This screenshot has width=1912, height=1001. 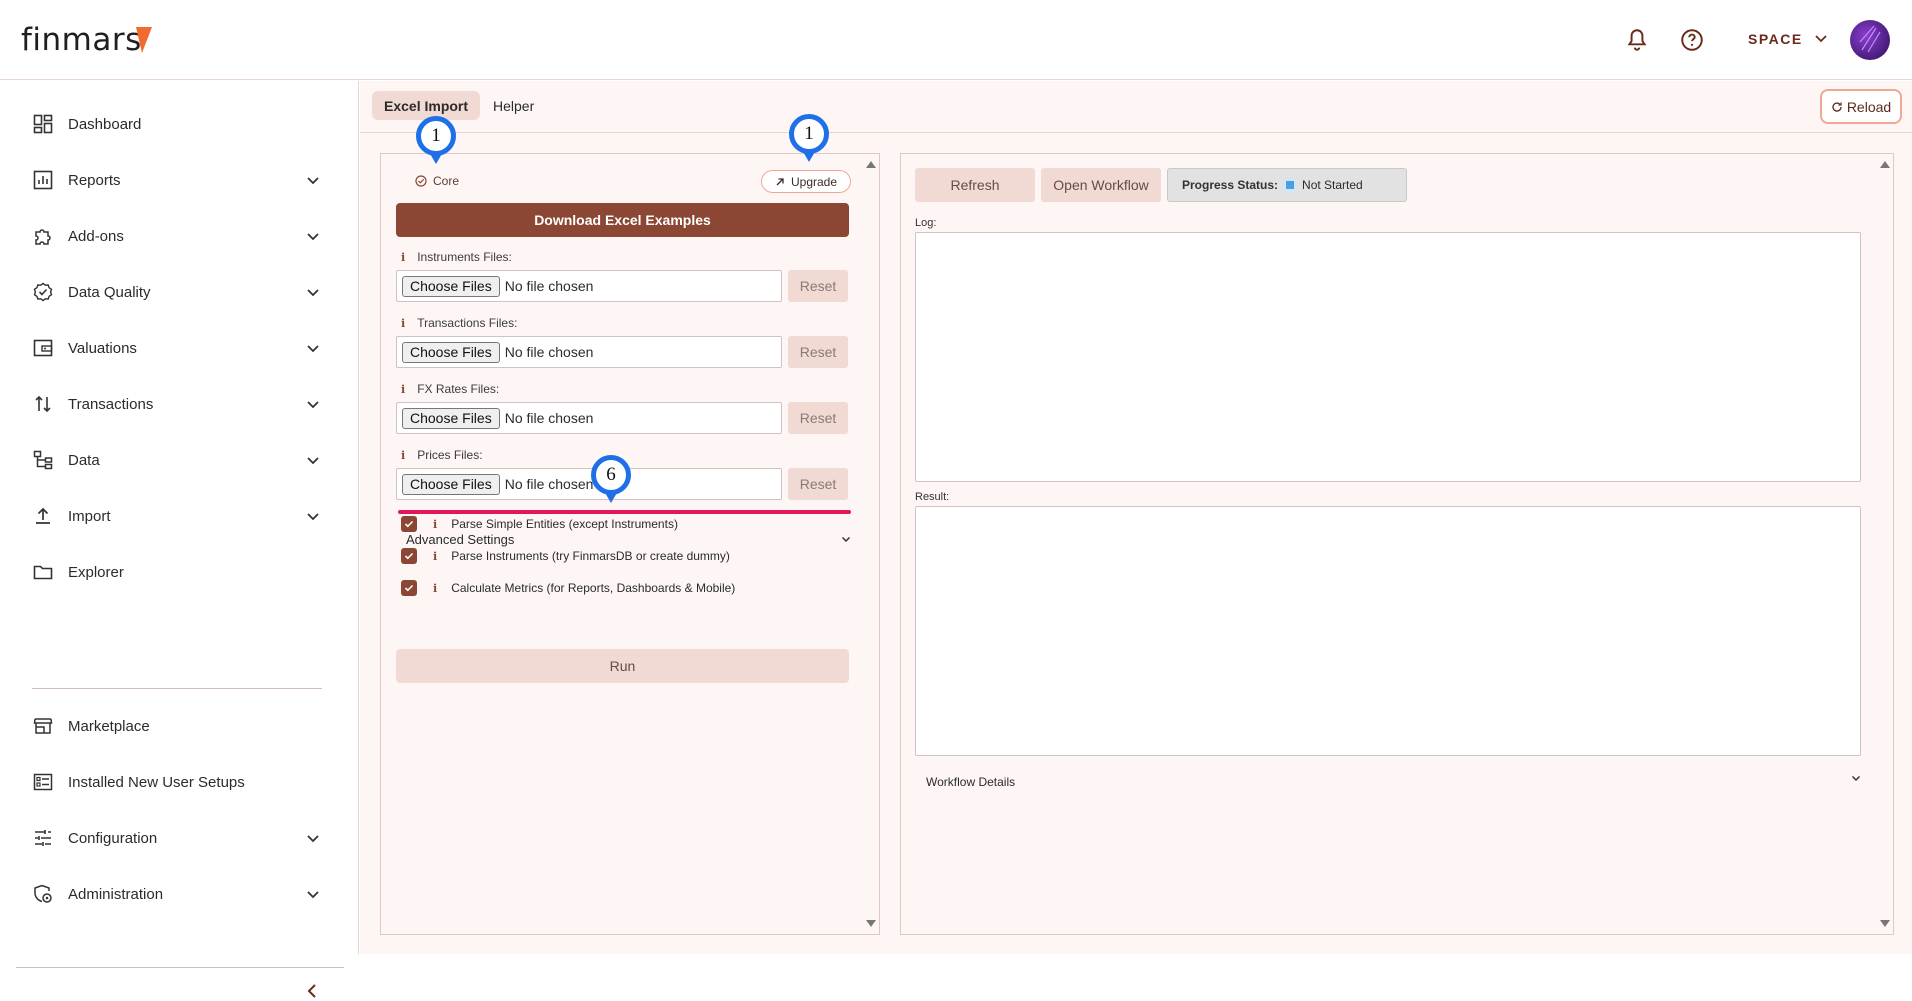 I want to click on tab-helper: Helper, so click(x=513, y=105).